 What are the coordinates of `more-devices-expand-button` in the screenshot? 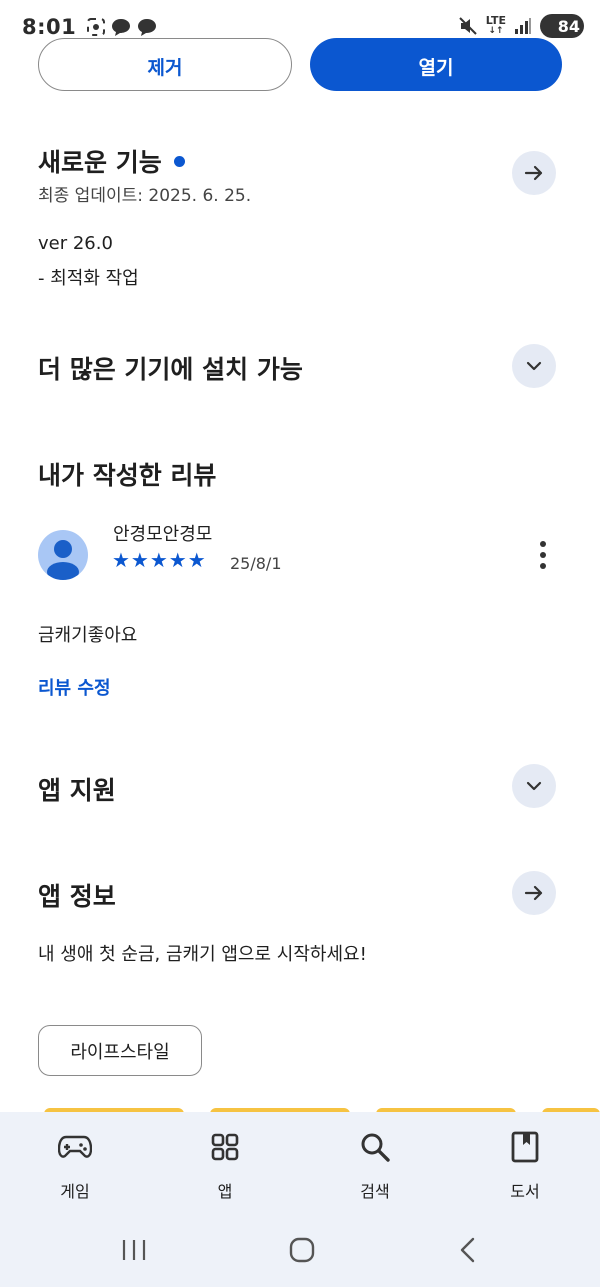 It's located at (534, 366).